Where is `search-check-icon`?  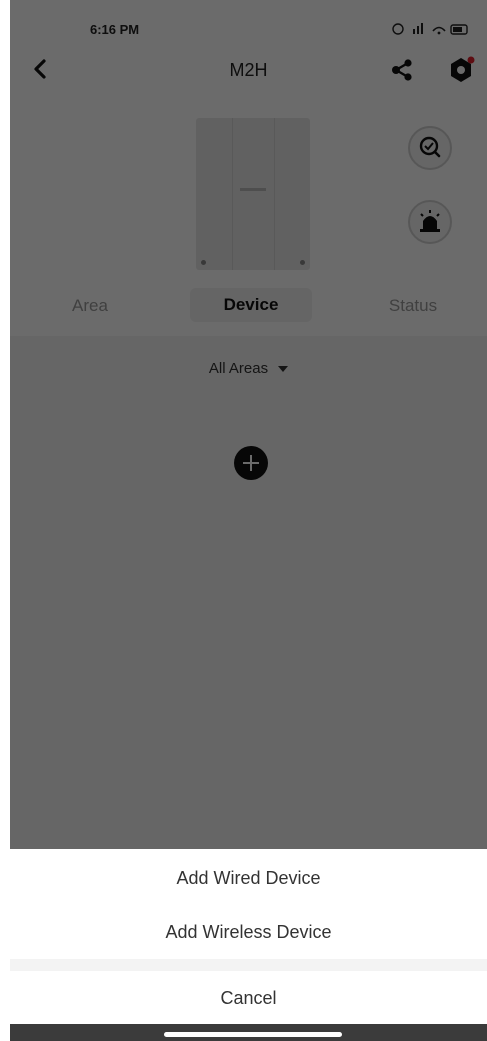
search-check-icon is located at coordinates (430, 147).